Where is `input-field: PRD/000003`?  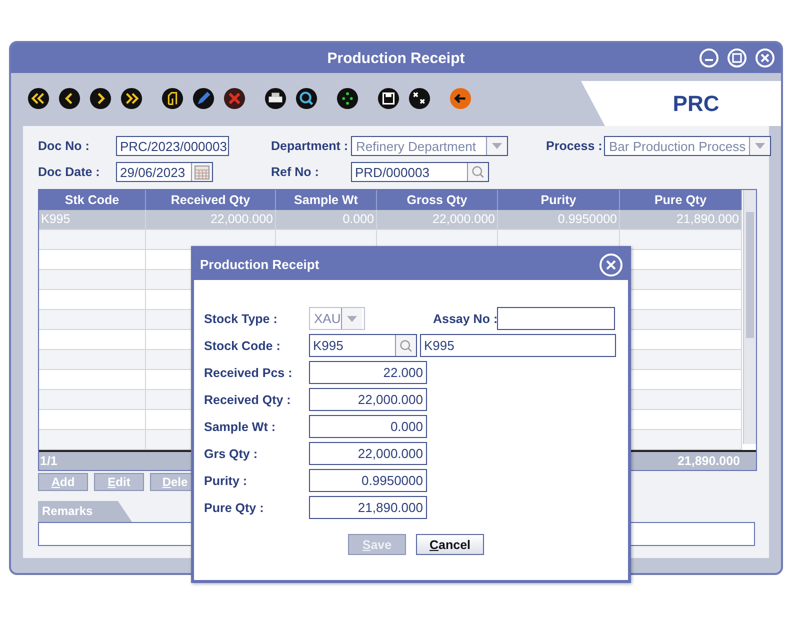 input-field: PRD/000003 is located at coordinates (420, 172).